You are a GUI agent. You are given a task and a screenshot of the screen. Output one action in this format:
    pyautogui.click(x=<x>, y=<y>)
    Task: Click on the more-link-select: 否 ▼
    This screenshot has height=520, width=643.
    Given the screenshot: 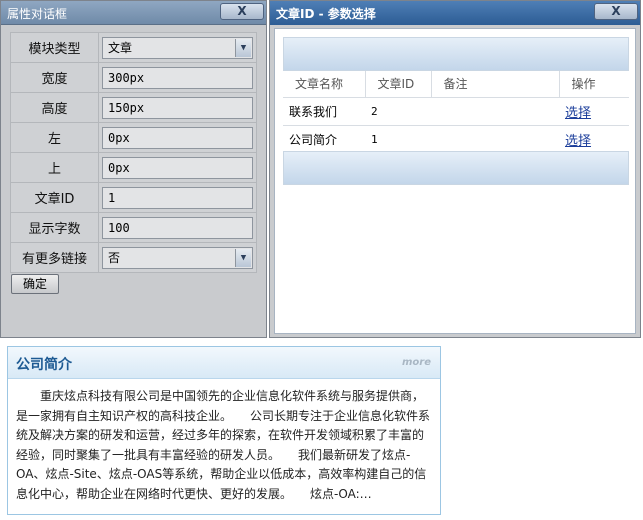 What is the action you would take?
    pyautogui.click(x=177, y=257)
    